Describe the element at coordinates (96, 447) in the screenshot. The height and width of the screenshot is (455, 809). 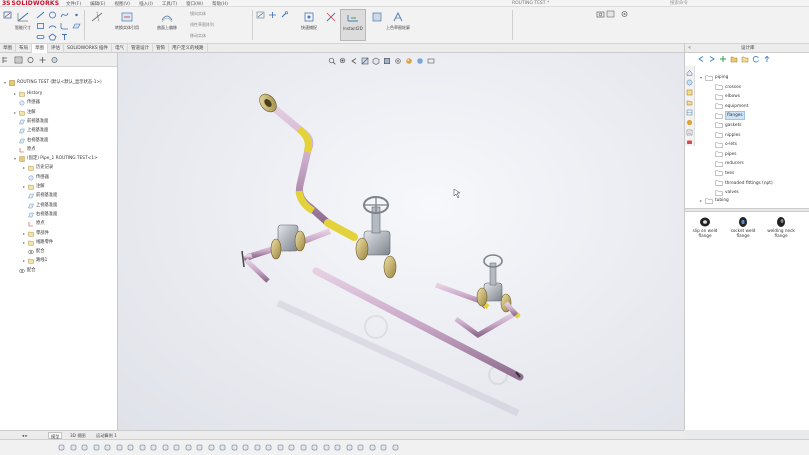
I see `rotate-icon` at that location.